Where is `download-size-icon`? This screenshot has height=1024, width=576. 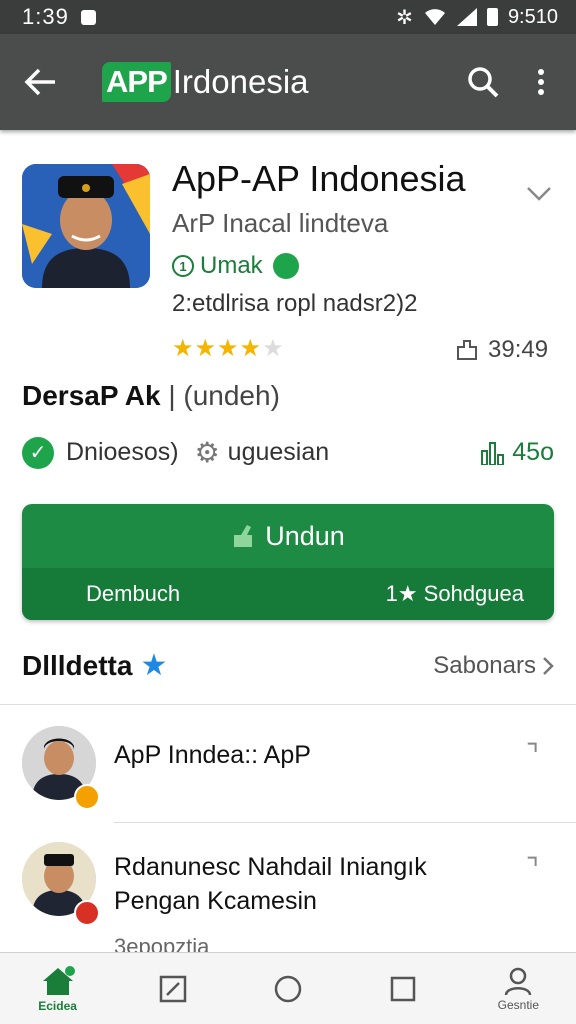
download-size-icon is located at coordinates (467, 350).